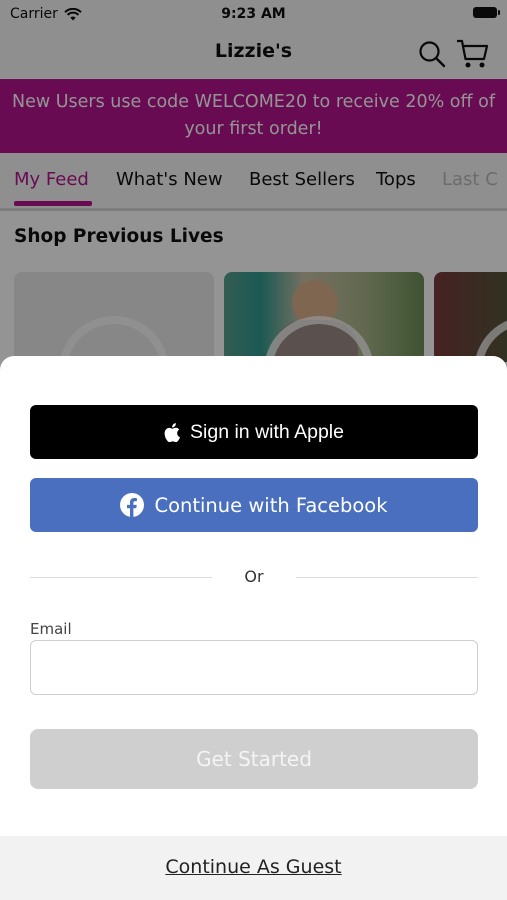  What do you see at coordinates (271, 505) in the screenshot?
I see `facebook-button-label: Continue with Facebook` at bounding box center [271, 505].